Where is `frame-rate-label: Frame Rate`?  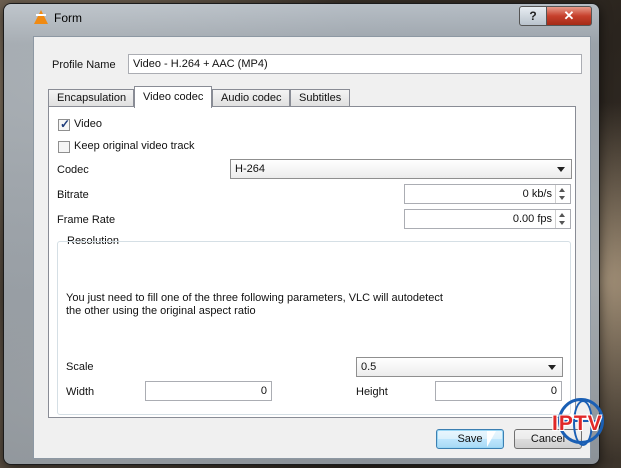 frame-rate-label: Frame Rate is located at coordinates (86, 220).